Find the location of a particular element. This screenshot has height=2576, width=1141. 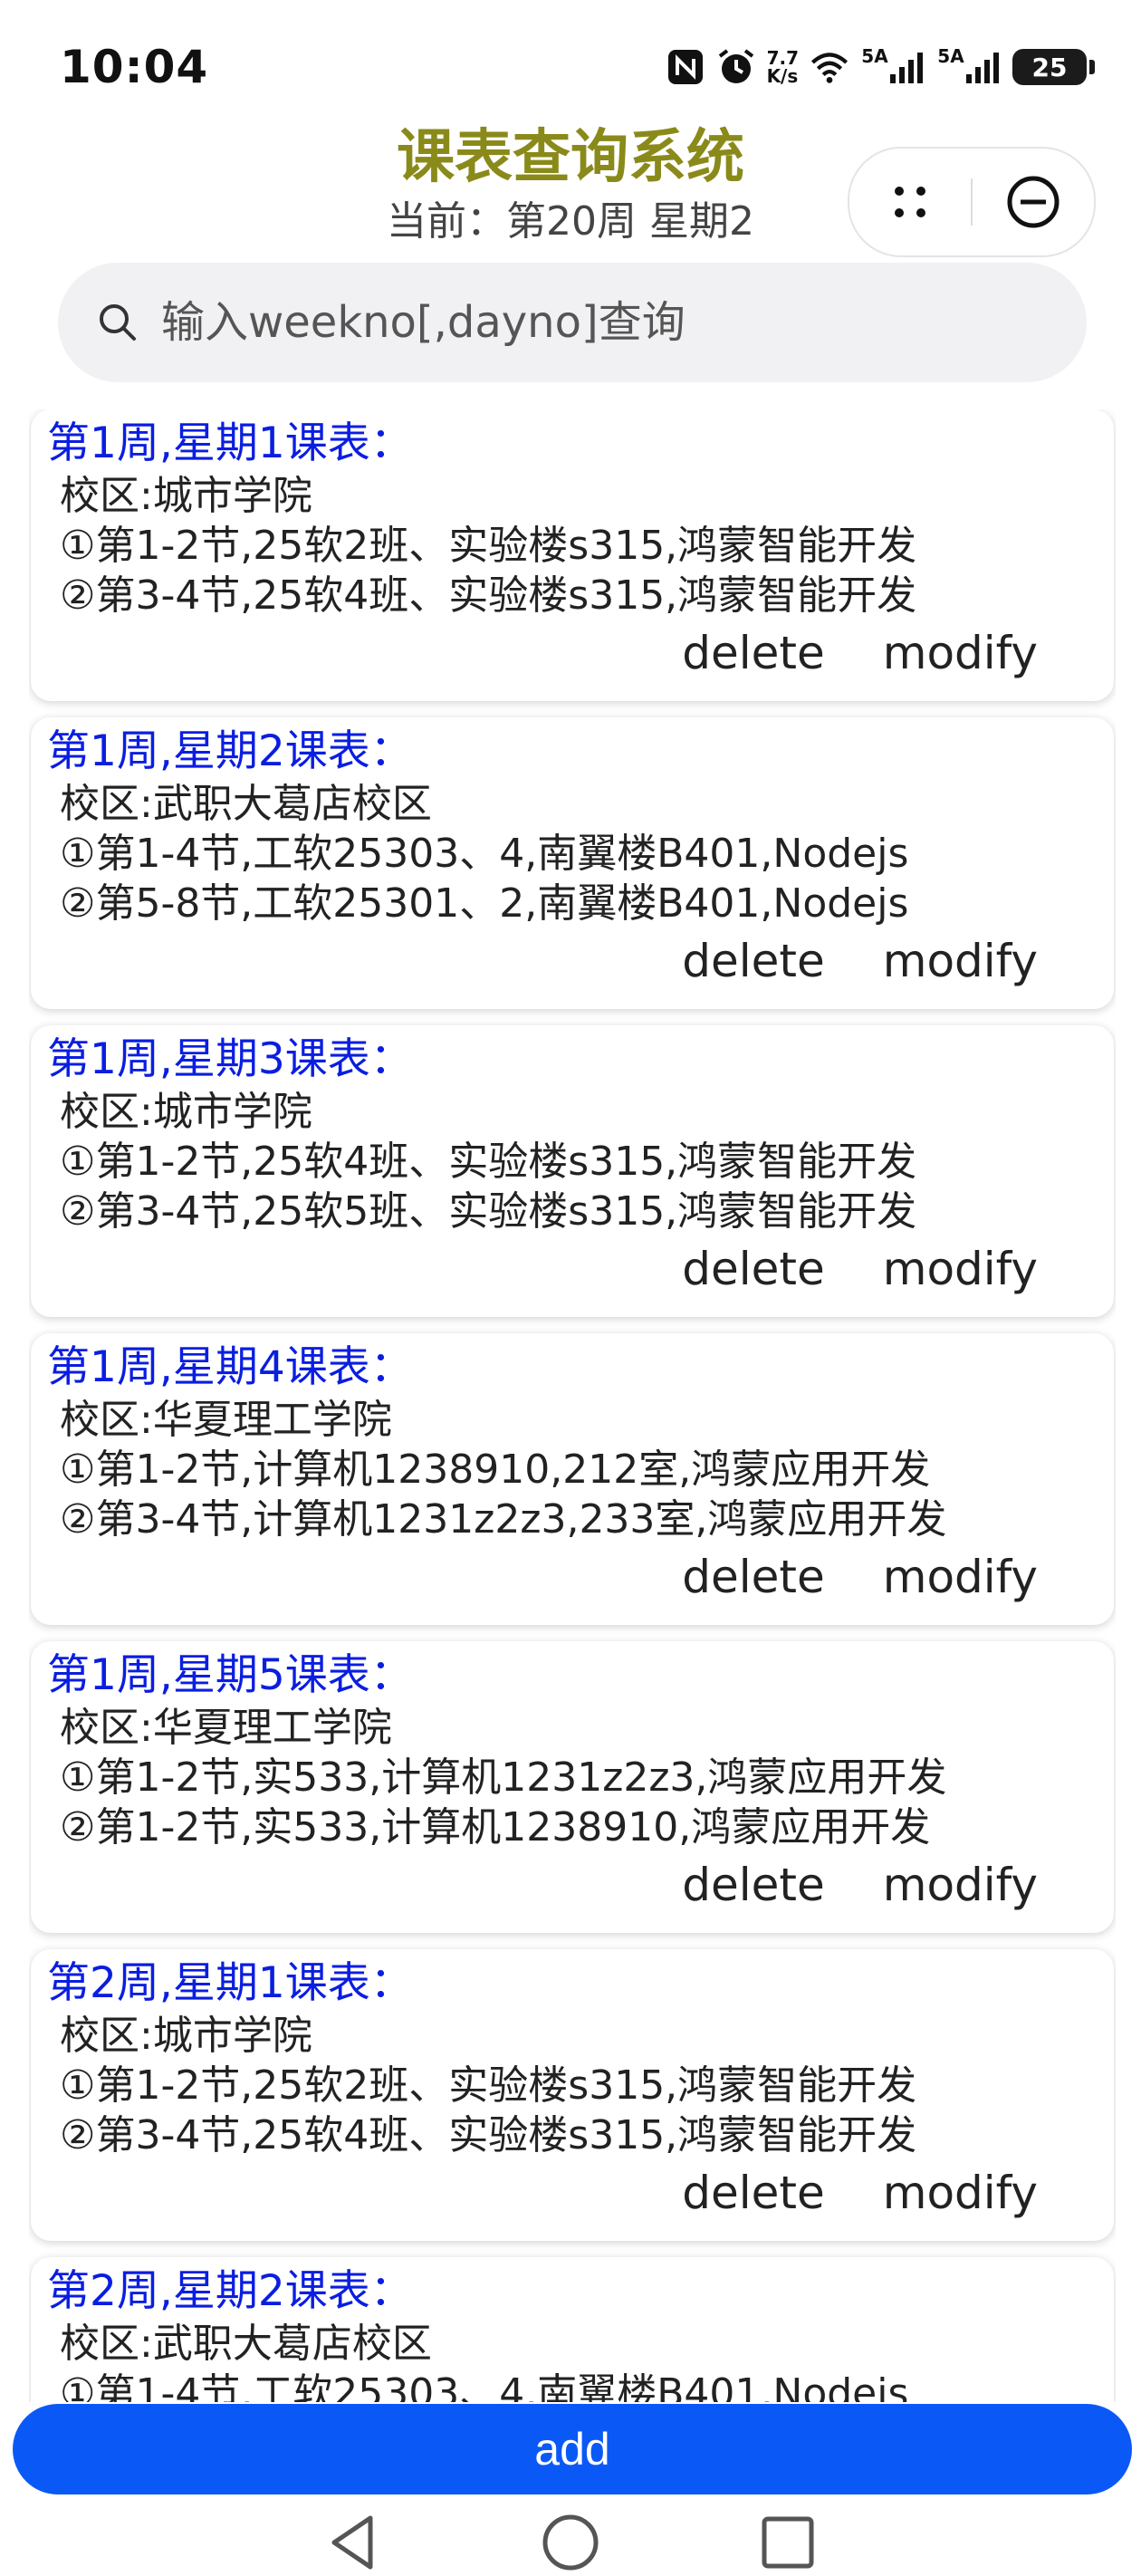

card-lesson: ①第1-2节,计算机1238910,212室,鸿蒙应用开发 is located at coordinates (495, 1470).